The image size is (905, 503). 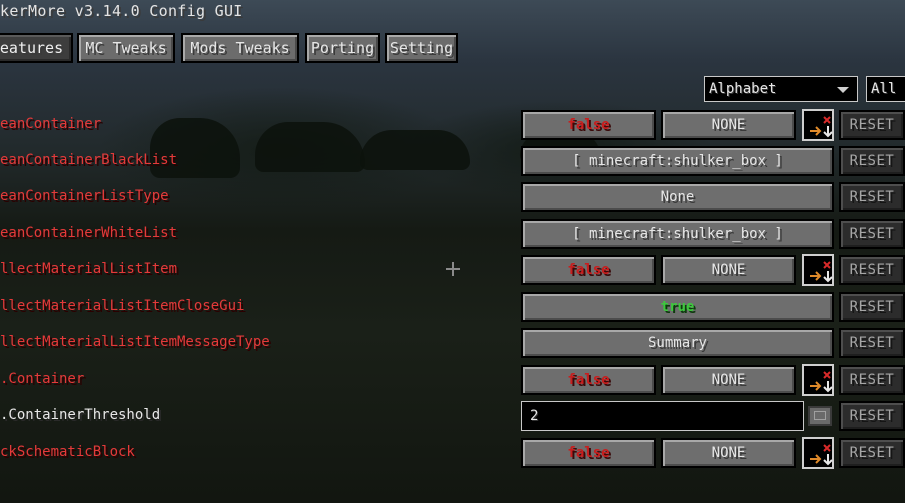 What do you see at coordinates (67, 452) in the screenshot?
I see `config-label: ckSchematicBlock` at bounding box center [67, 452].